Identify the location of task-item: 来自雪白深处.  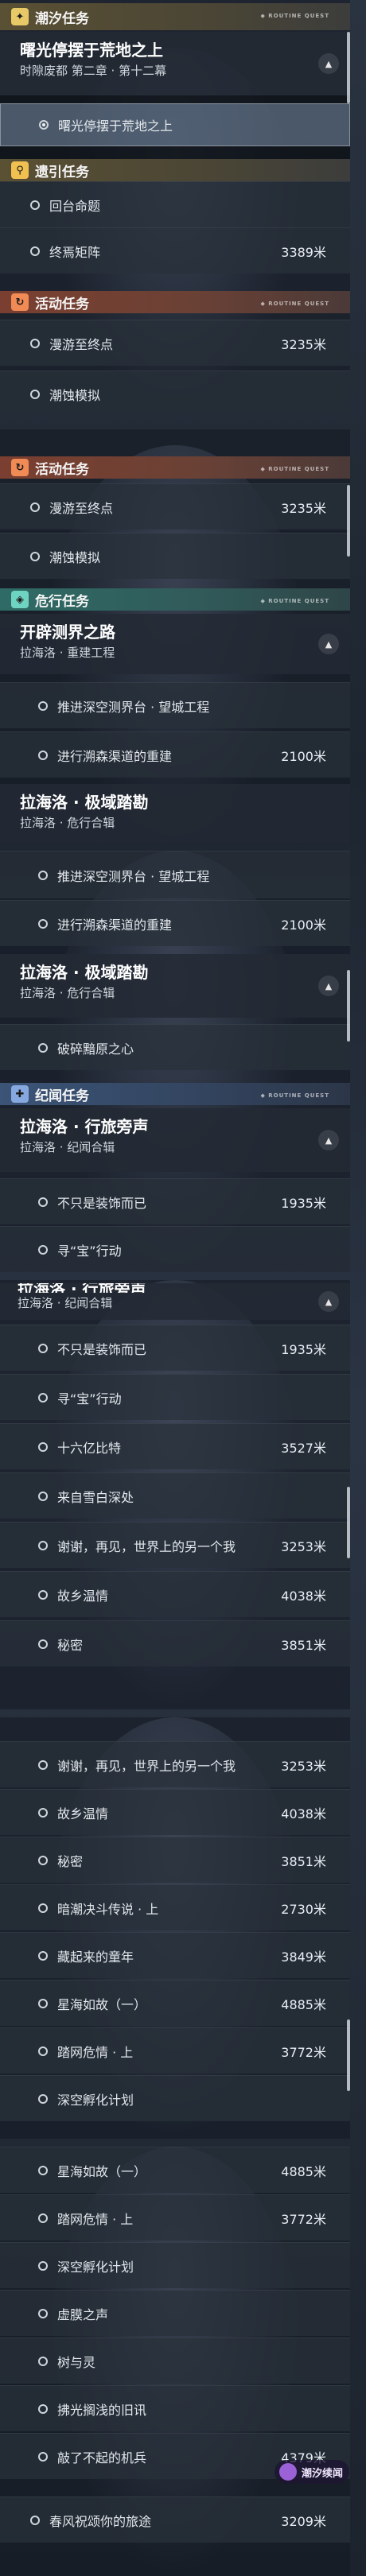
(175, 1495).